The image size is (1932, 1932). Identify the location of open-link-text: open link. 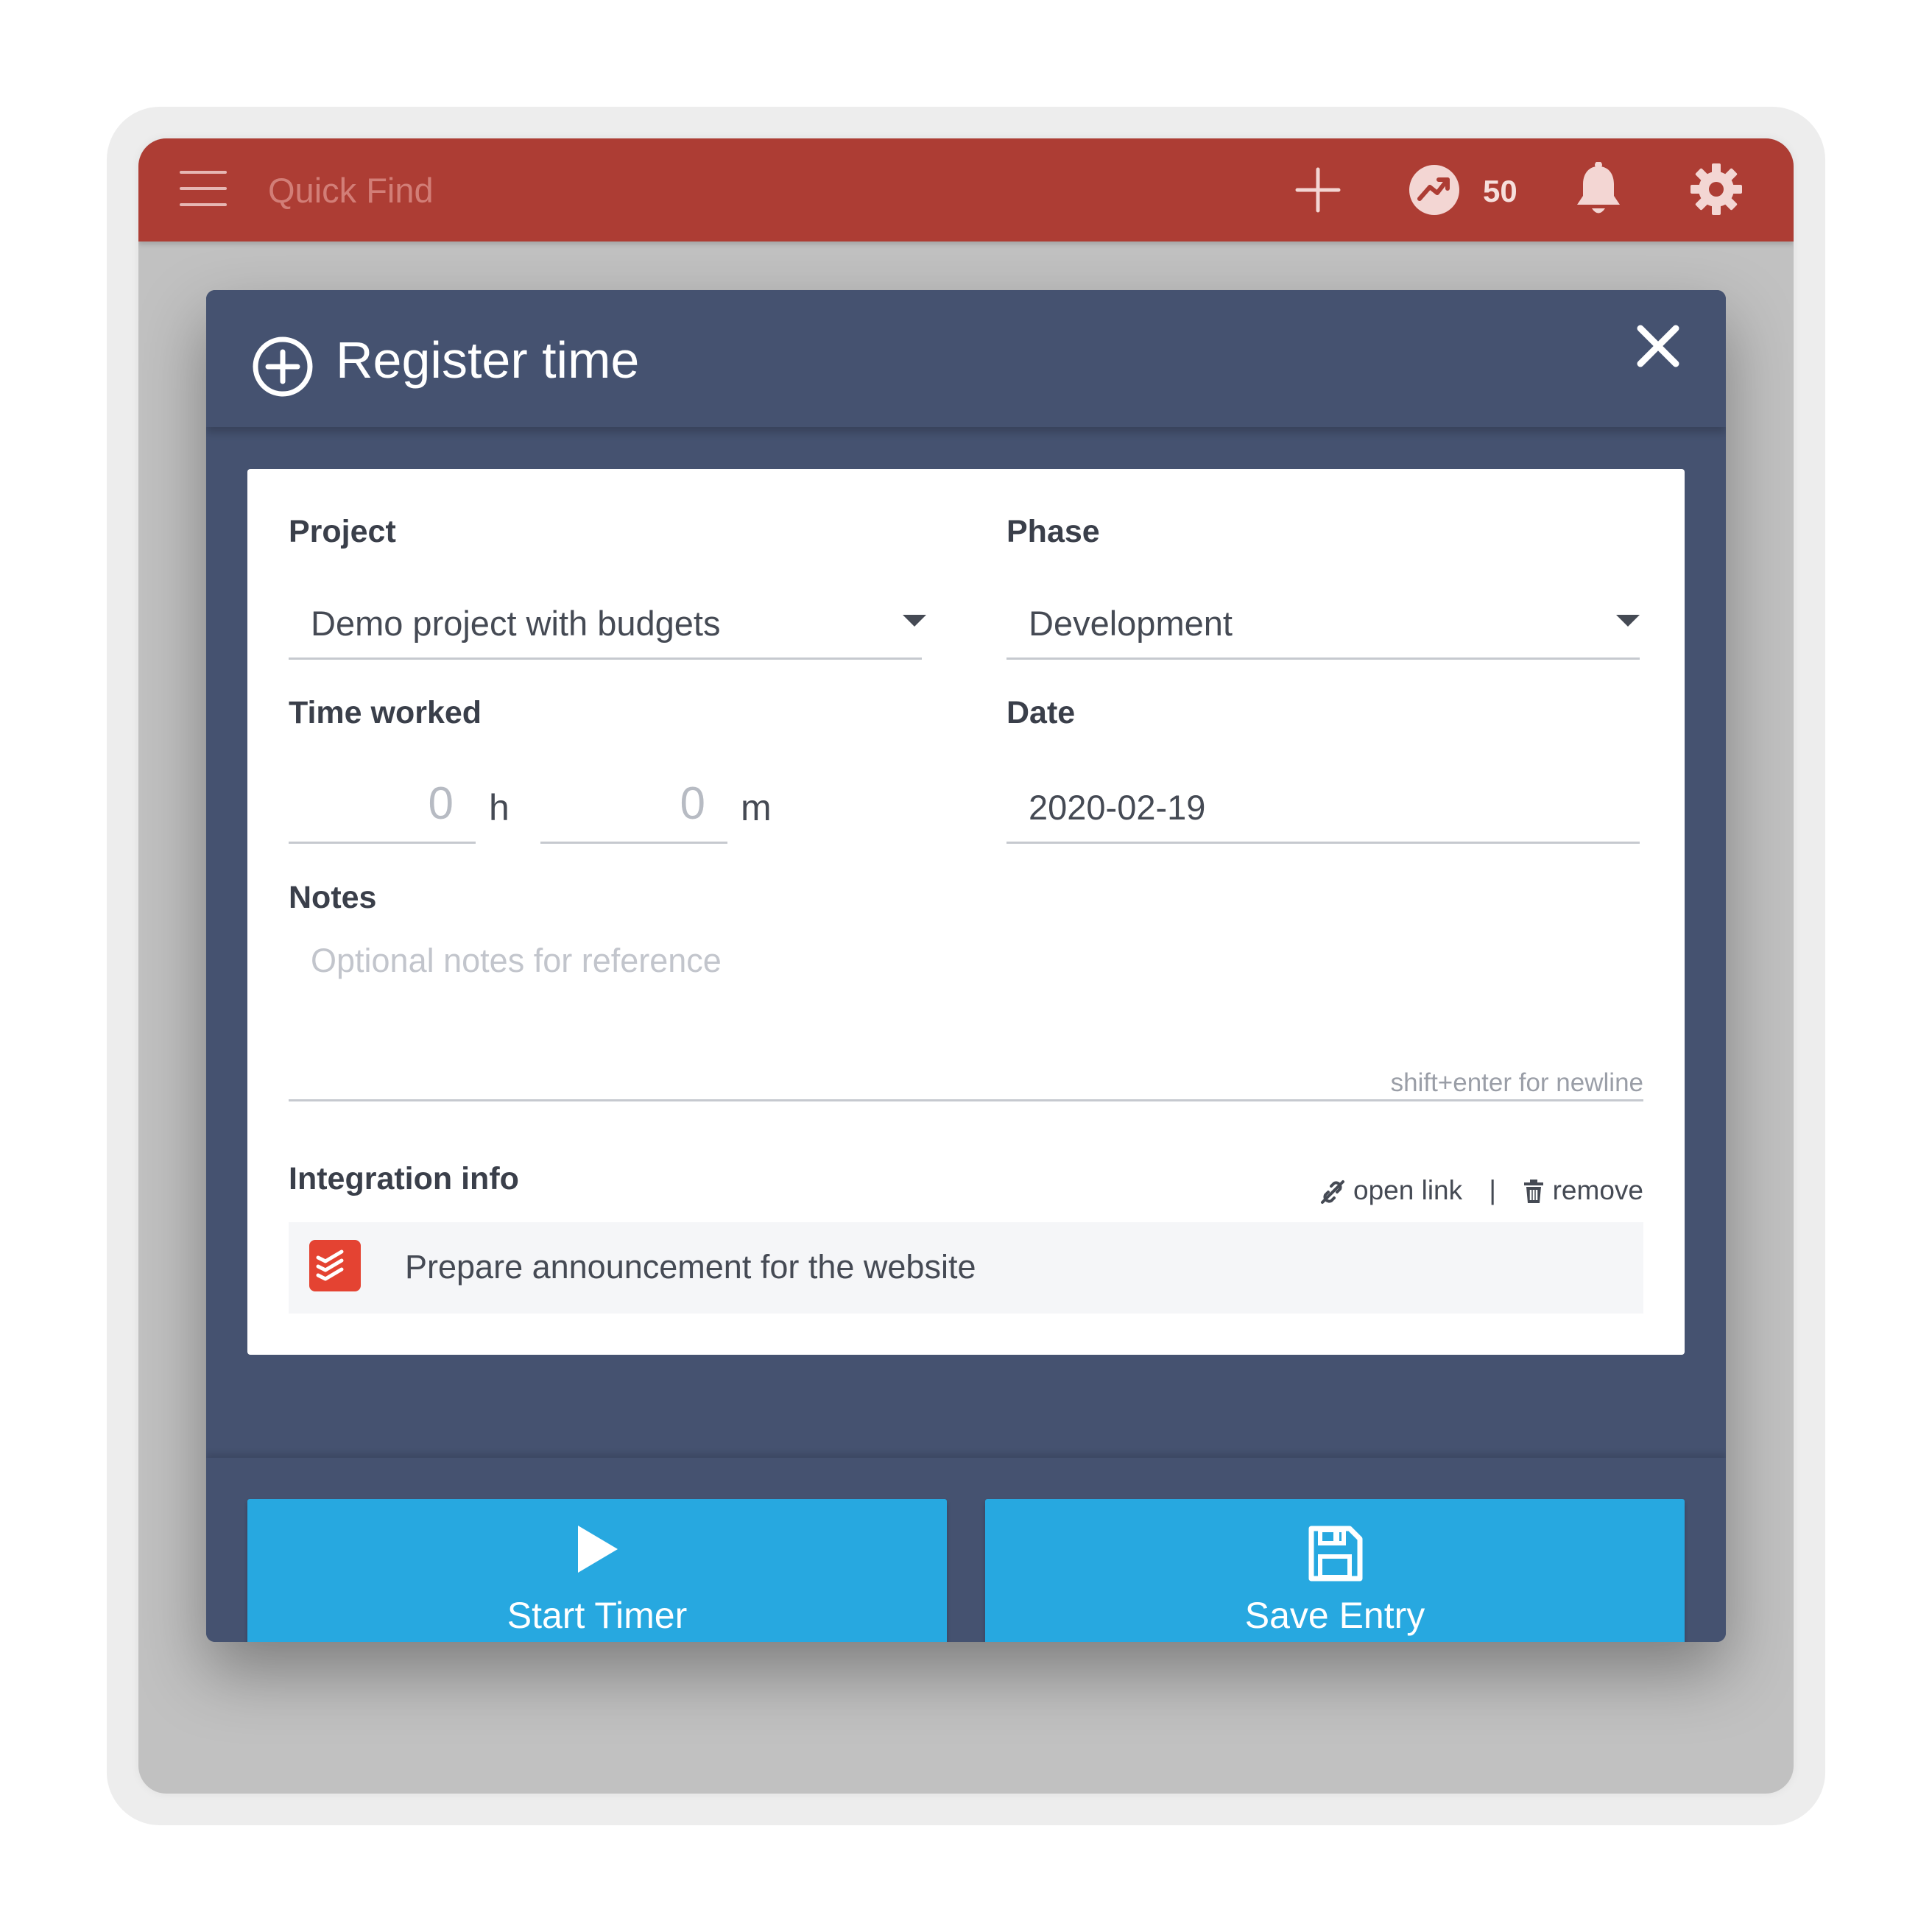
(1408, 1190).